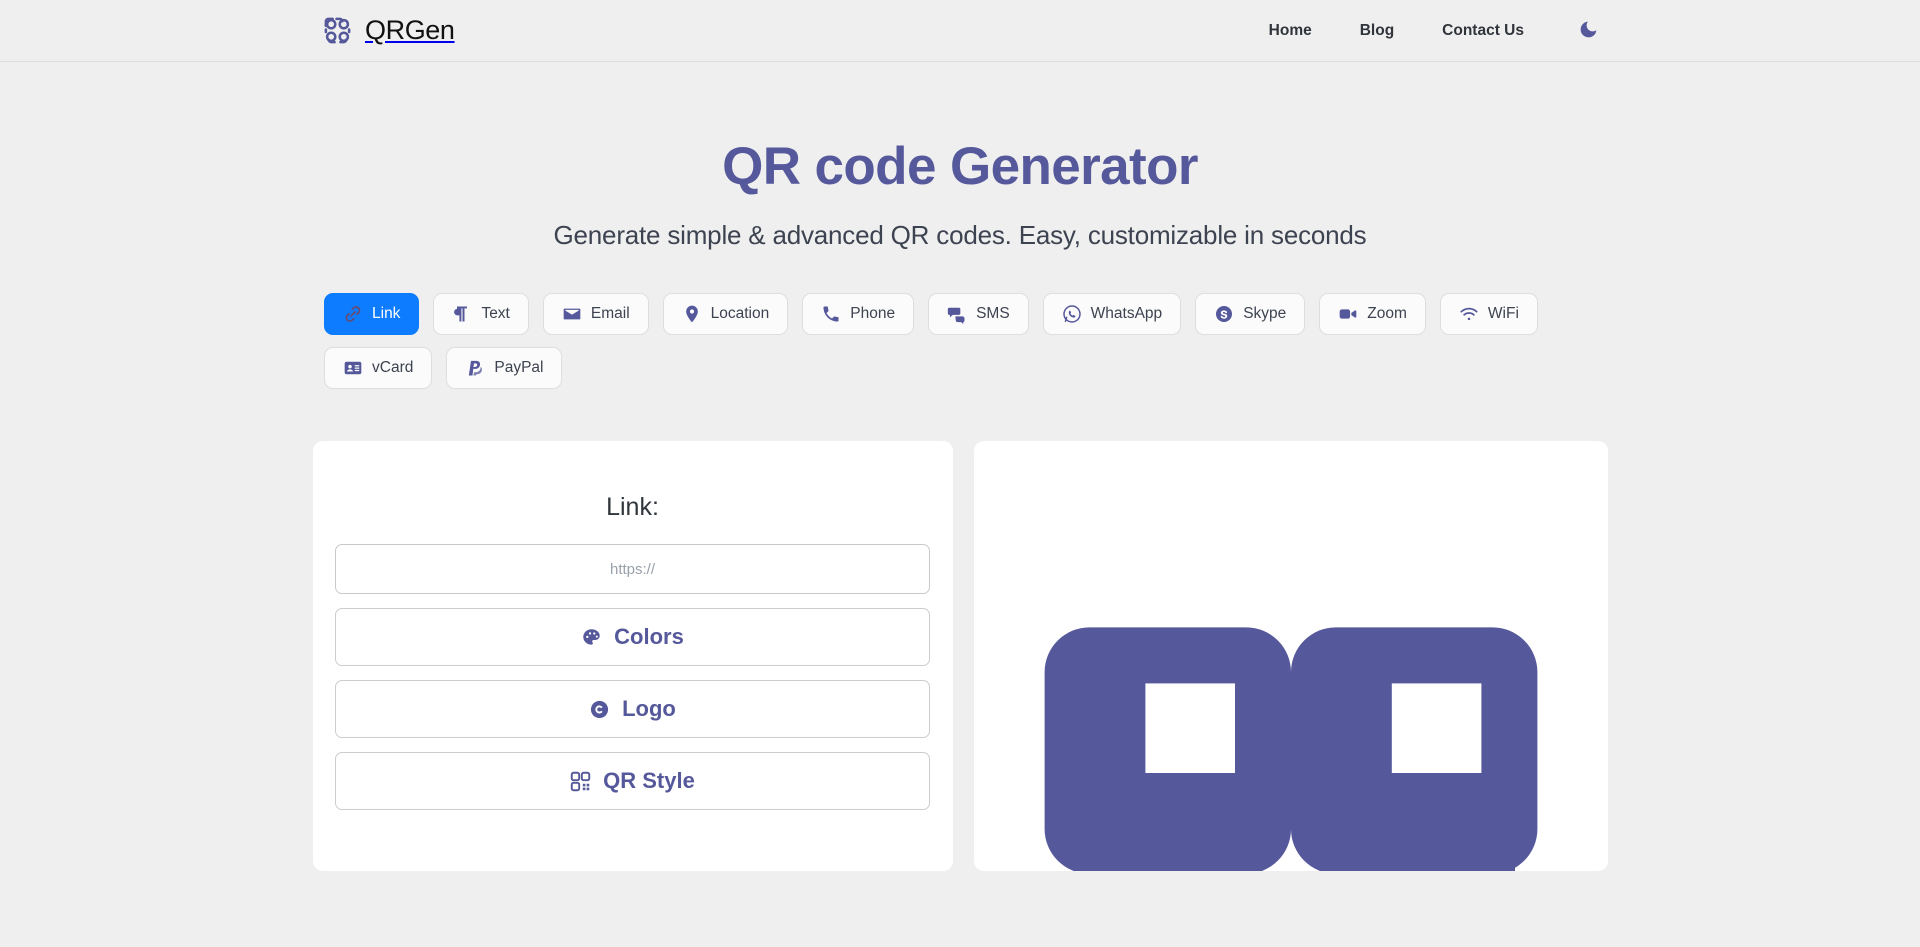 The width and height of the screenshot is (1920, 947). What do you see at coordinates (1348, 314) in the screenshot?
I see `video-camera-icon` at bounding box center [1348, 314].